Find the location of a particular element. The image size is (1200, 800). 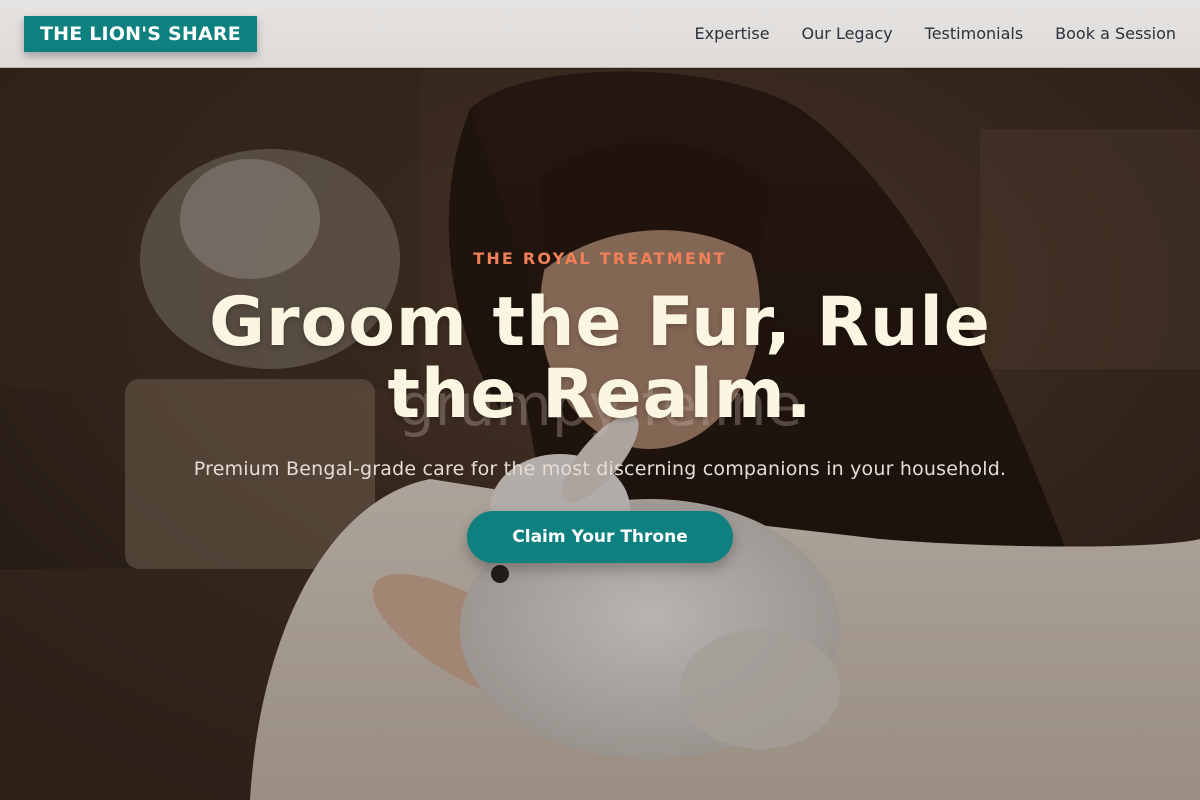

hero-eyebrow: THE ROYAL TREATMENT is located at coordinates (600, 258).